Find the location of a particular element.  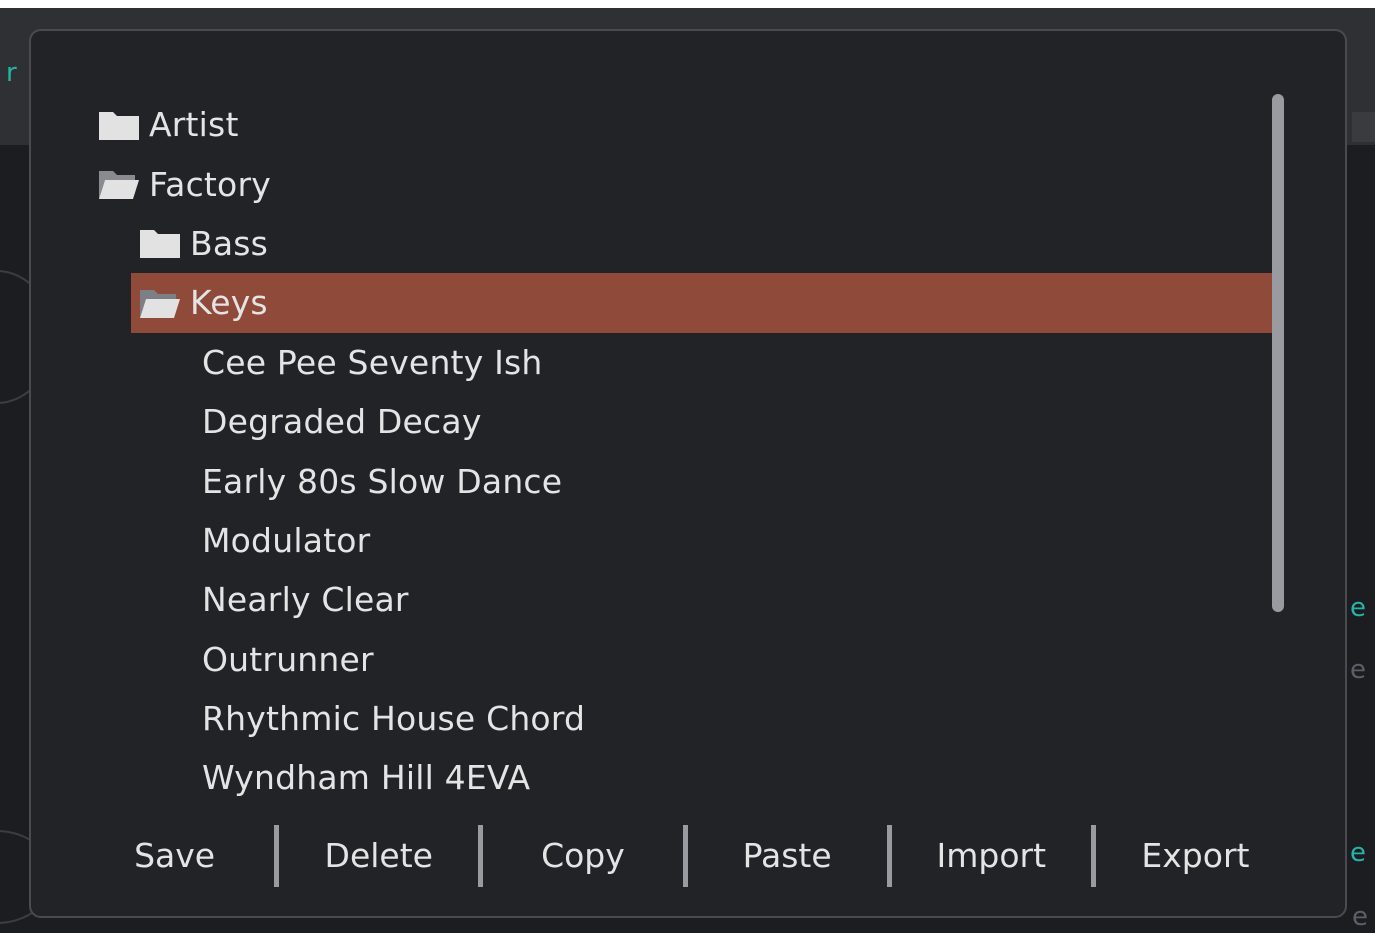

tree-folder-factory: Factory is located at coordinates (656, 183).